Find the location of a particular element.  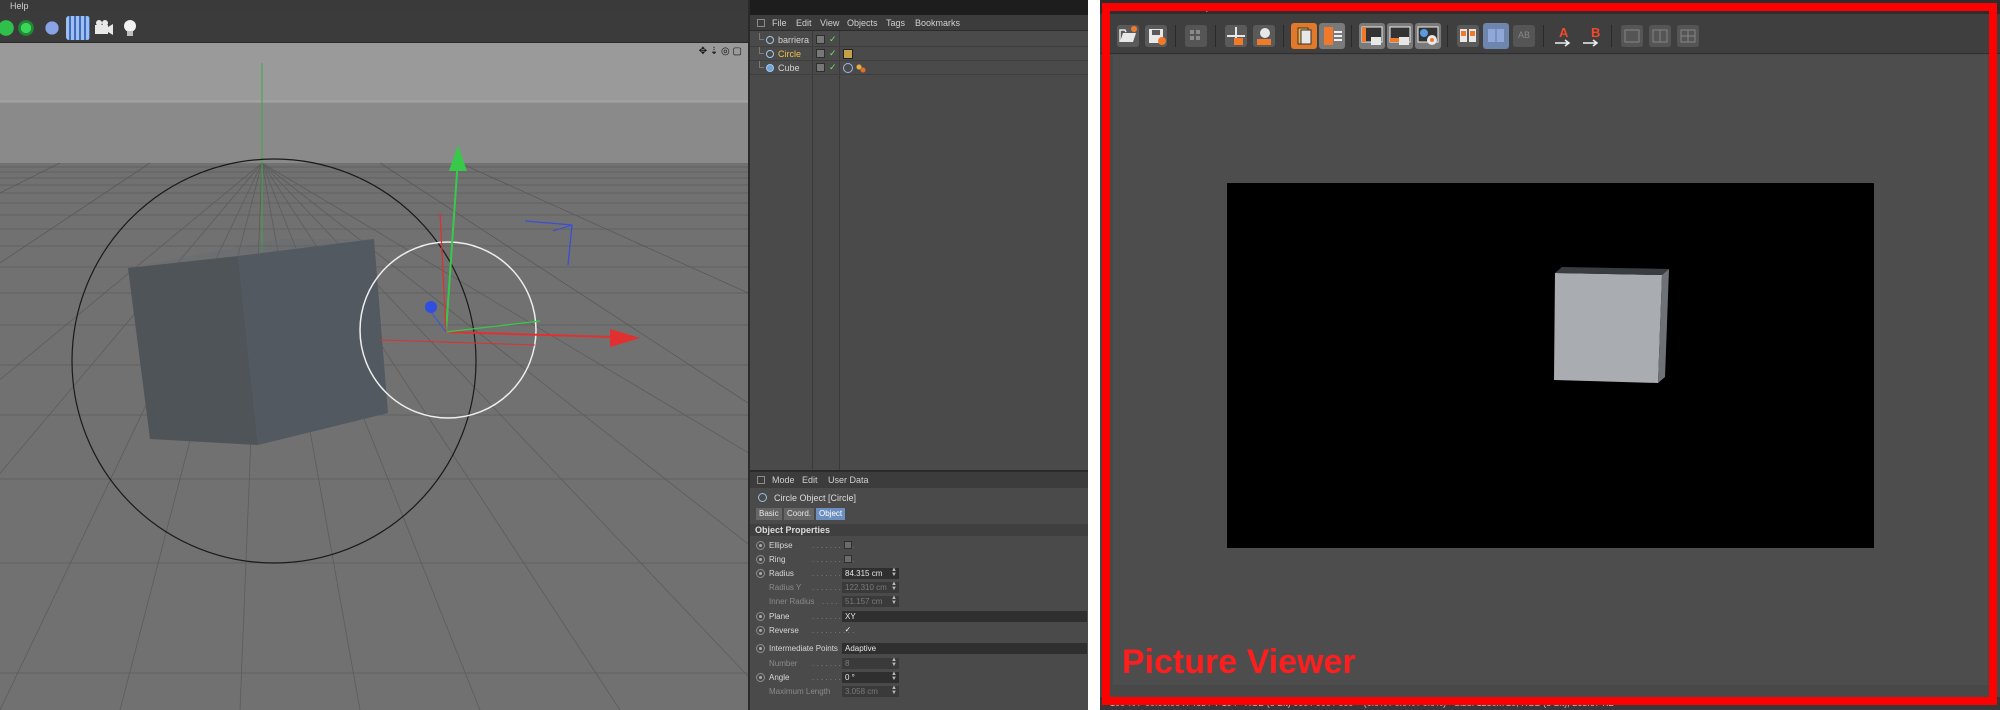

prop-angle: Angle . . . . . . . . . . 0 ° ▲ ▼ is located at coordinates (920, 678).